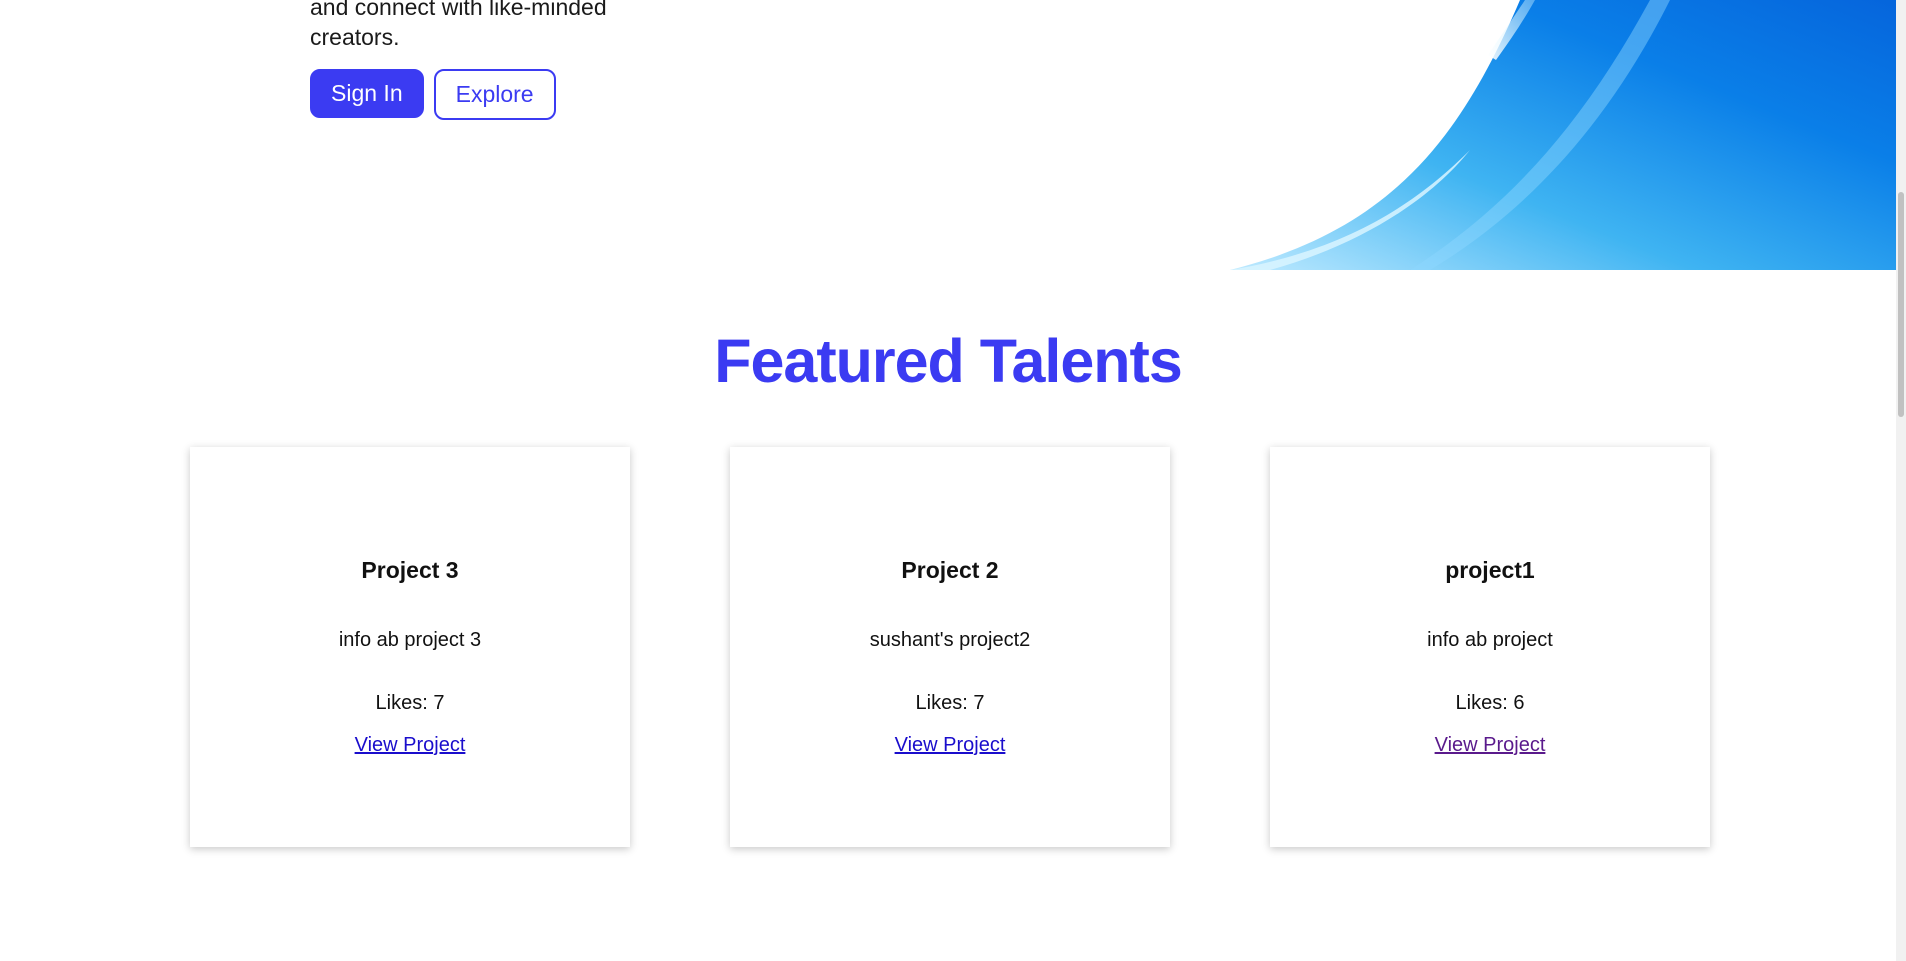 The width and height of the screenshot is (1906, 961). I want to click on project-description: sushant's project2, so click(950, 640).